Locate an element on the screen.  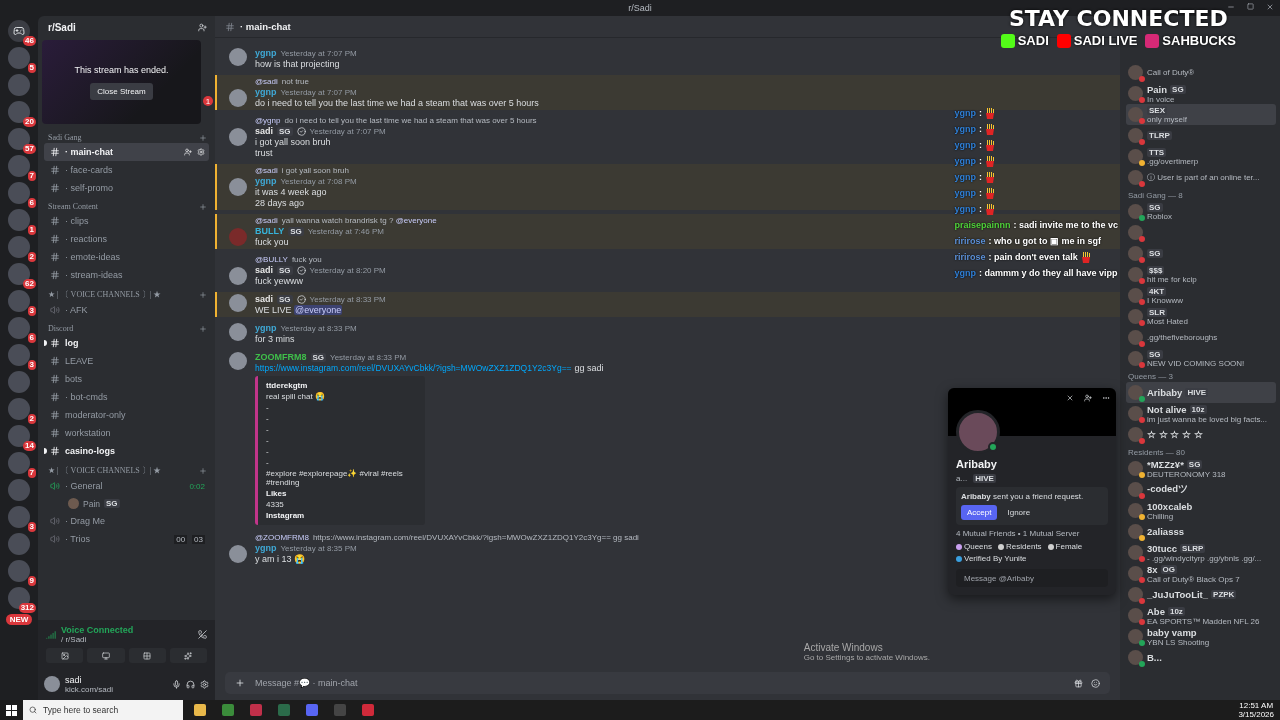
member-name: Aribaby is located at coordinates (1165, 392).